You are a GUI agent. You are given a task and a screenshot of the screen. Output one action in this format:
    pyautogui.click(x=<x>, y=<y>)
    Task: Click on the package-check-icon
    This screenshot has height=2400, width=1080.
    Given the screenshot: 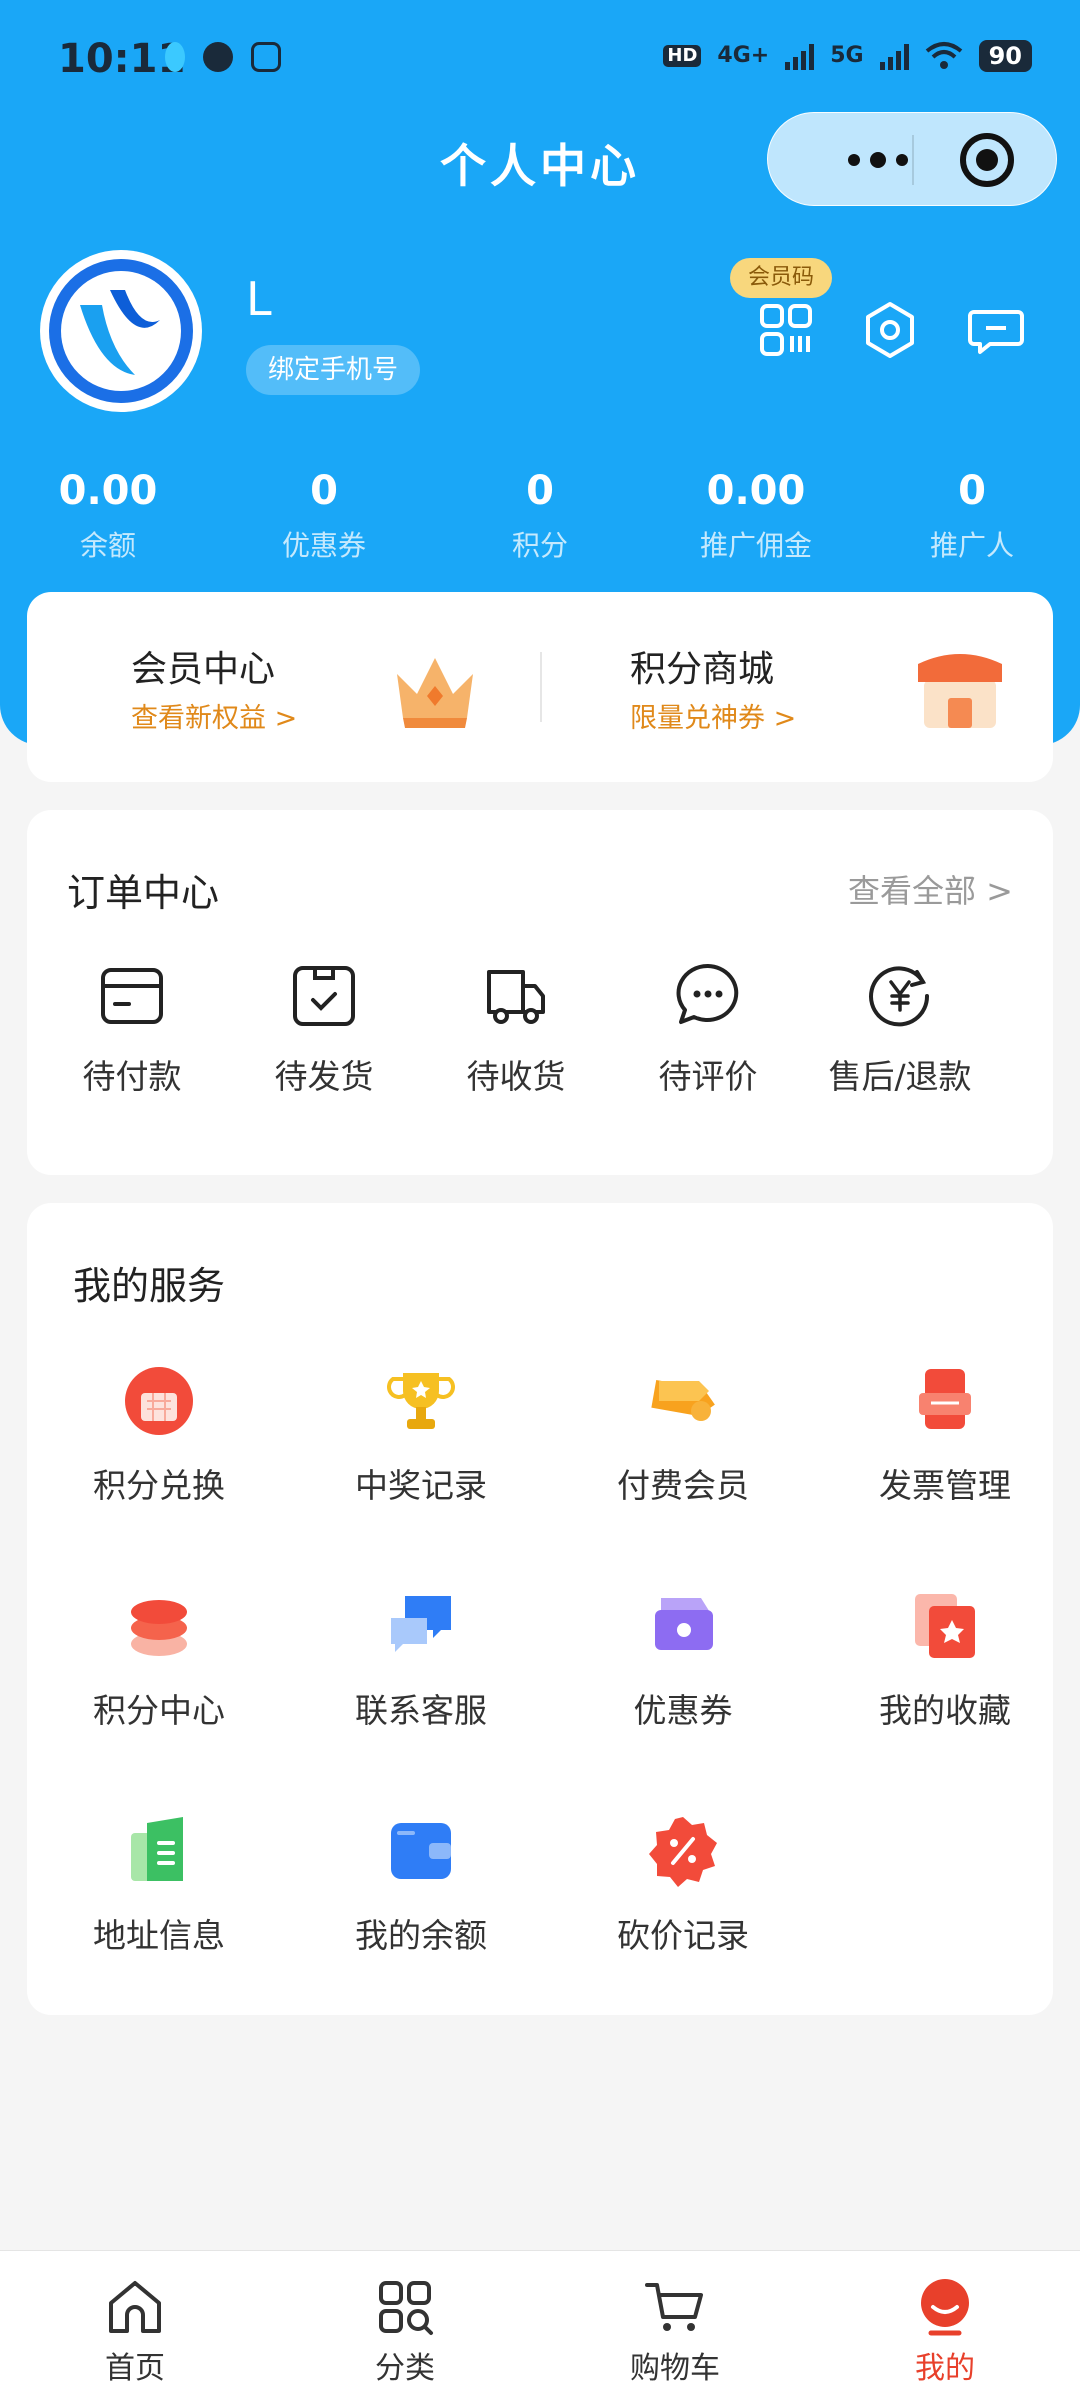 What is the action you would take?
    pyautogui.click(x=324, y=996)
    